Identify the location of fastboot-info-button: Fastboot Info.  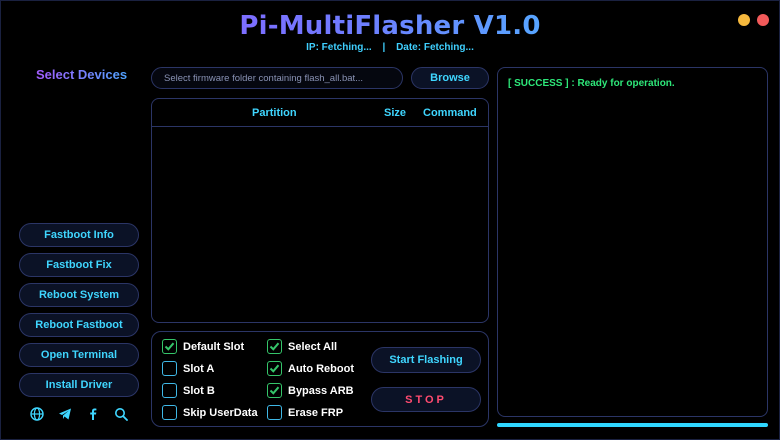
(79, 235).